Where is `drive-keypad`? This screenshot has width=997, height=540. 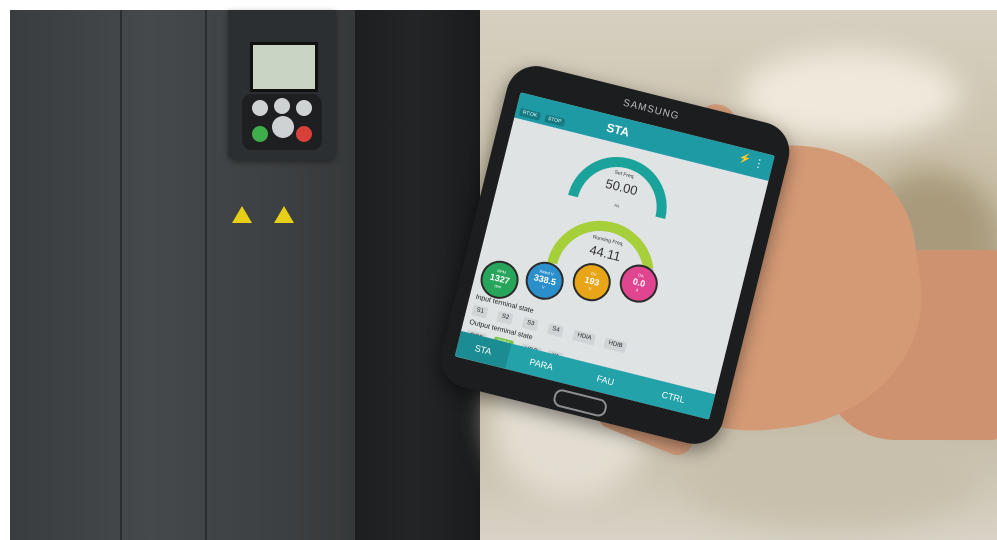
drive-keypad is located at coordinates (282, 85).